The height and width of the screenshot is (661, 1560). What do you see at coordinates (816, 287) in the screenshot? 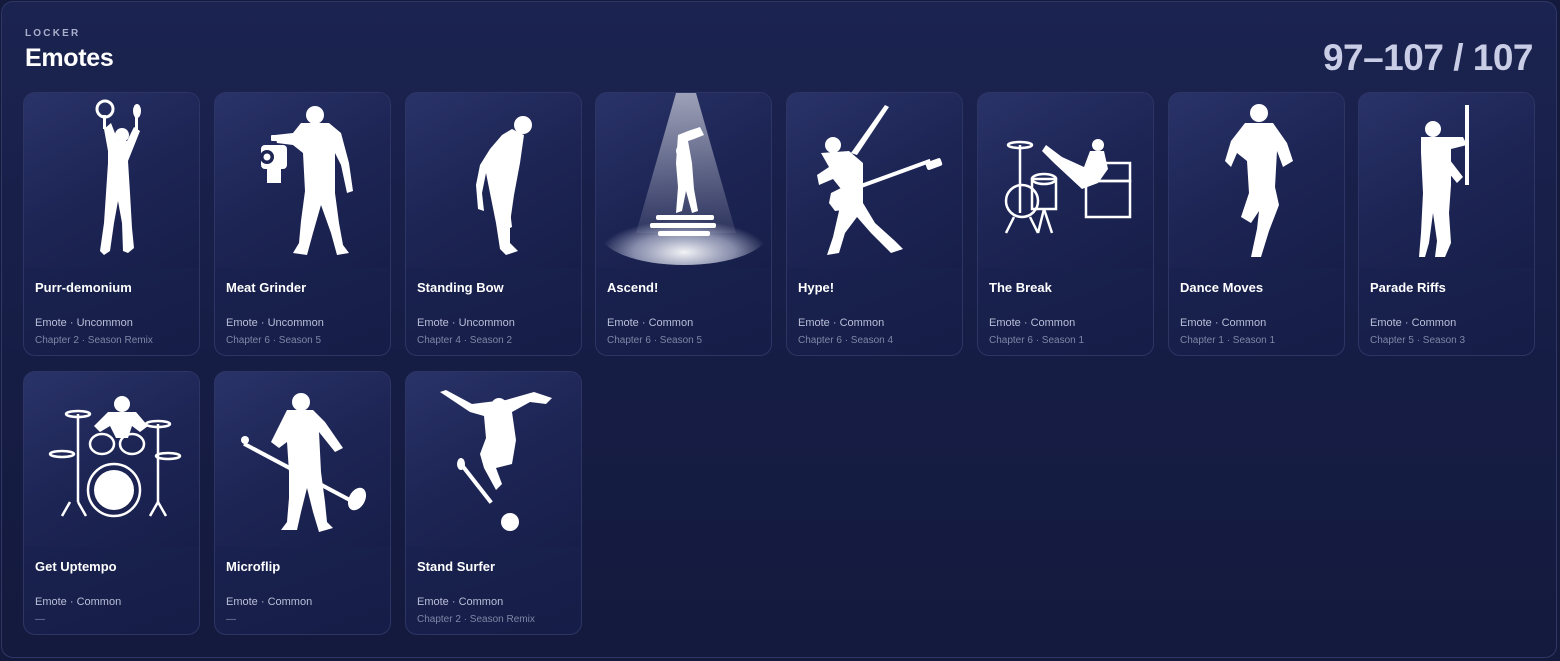
I see `emote-name: Hype!` at bounding box center [816, 287].